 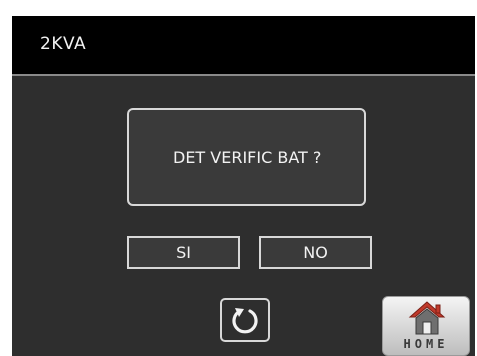 I want to click on yes-button: SI, so click(x=183, y=252).